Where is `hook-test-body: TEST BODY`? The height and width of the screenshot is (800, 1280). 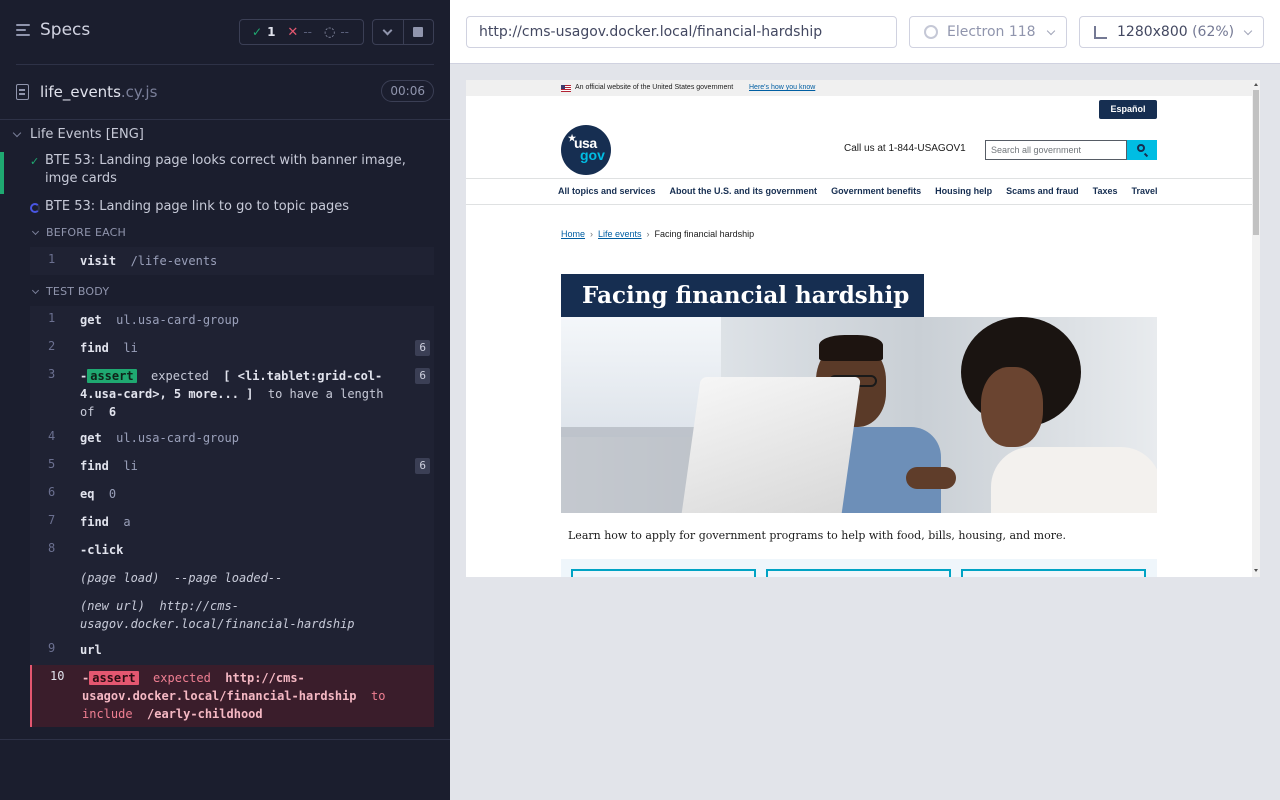 hook-test-body: TEST BODY is located at coordinates (70, 291).